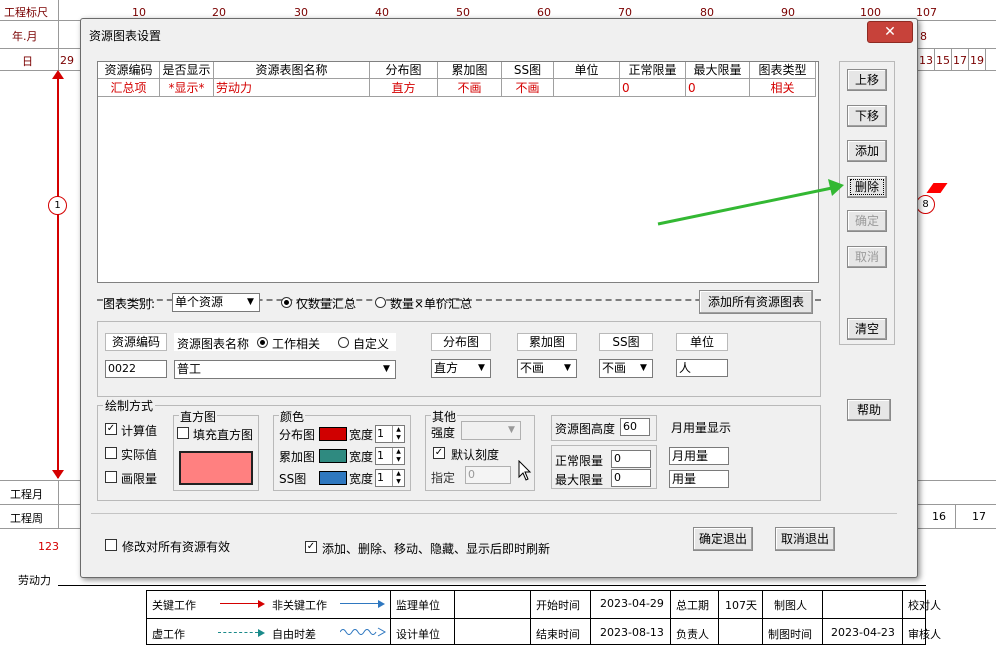  I want to click on table-cell: 直方, so click(404, 88).